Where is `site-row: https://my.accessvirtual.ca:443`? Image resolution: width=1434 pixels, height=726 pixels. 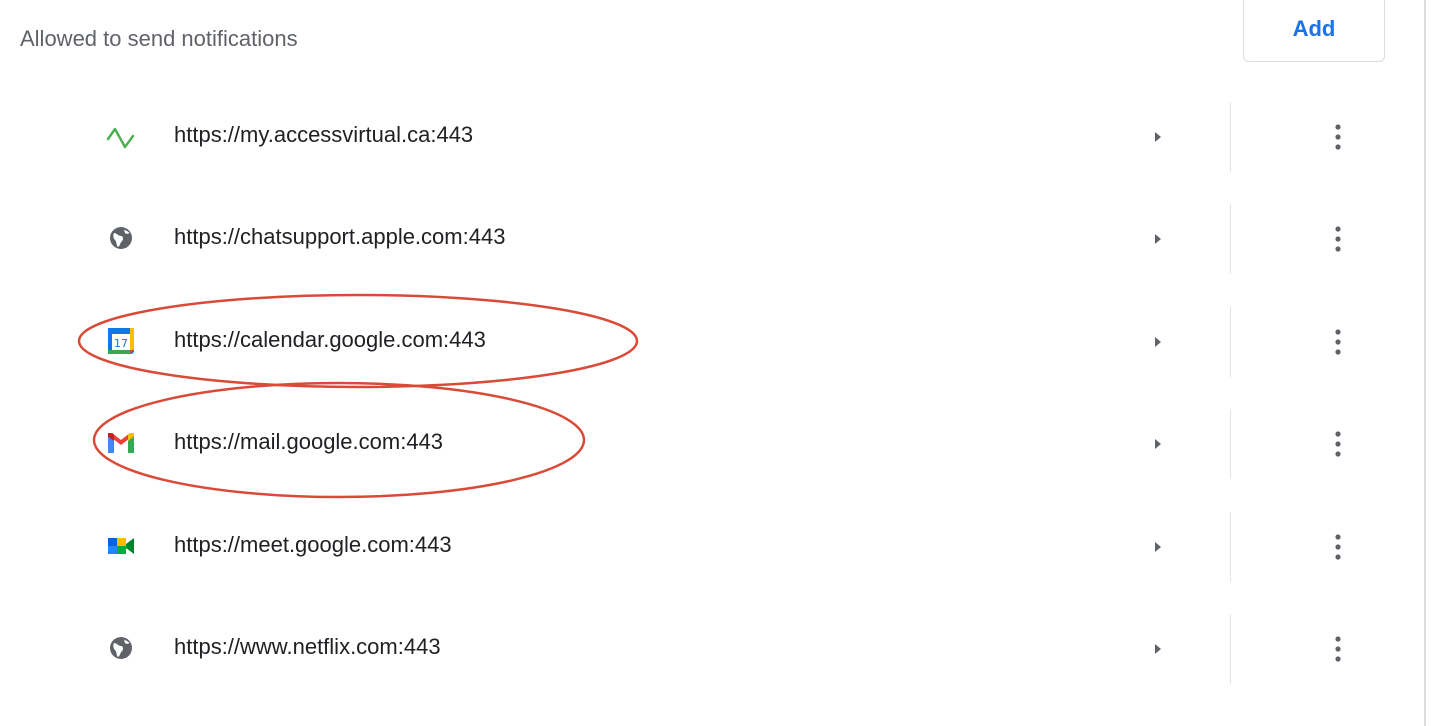
site-row: https://my.accessvirtual.ca:443 is located at coordinates (712, 137).